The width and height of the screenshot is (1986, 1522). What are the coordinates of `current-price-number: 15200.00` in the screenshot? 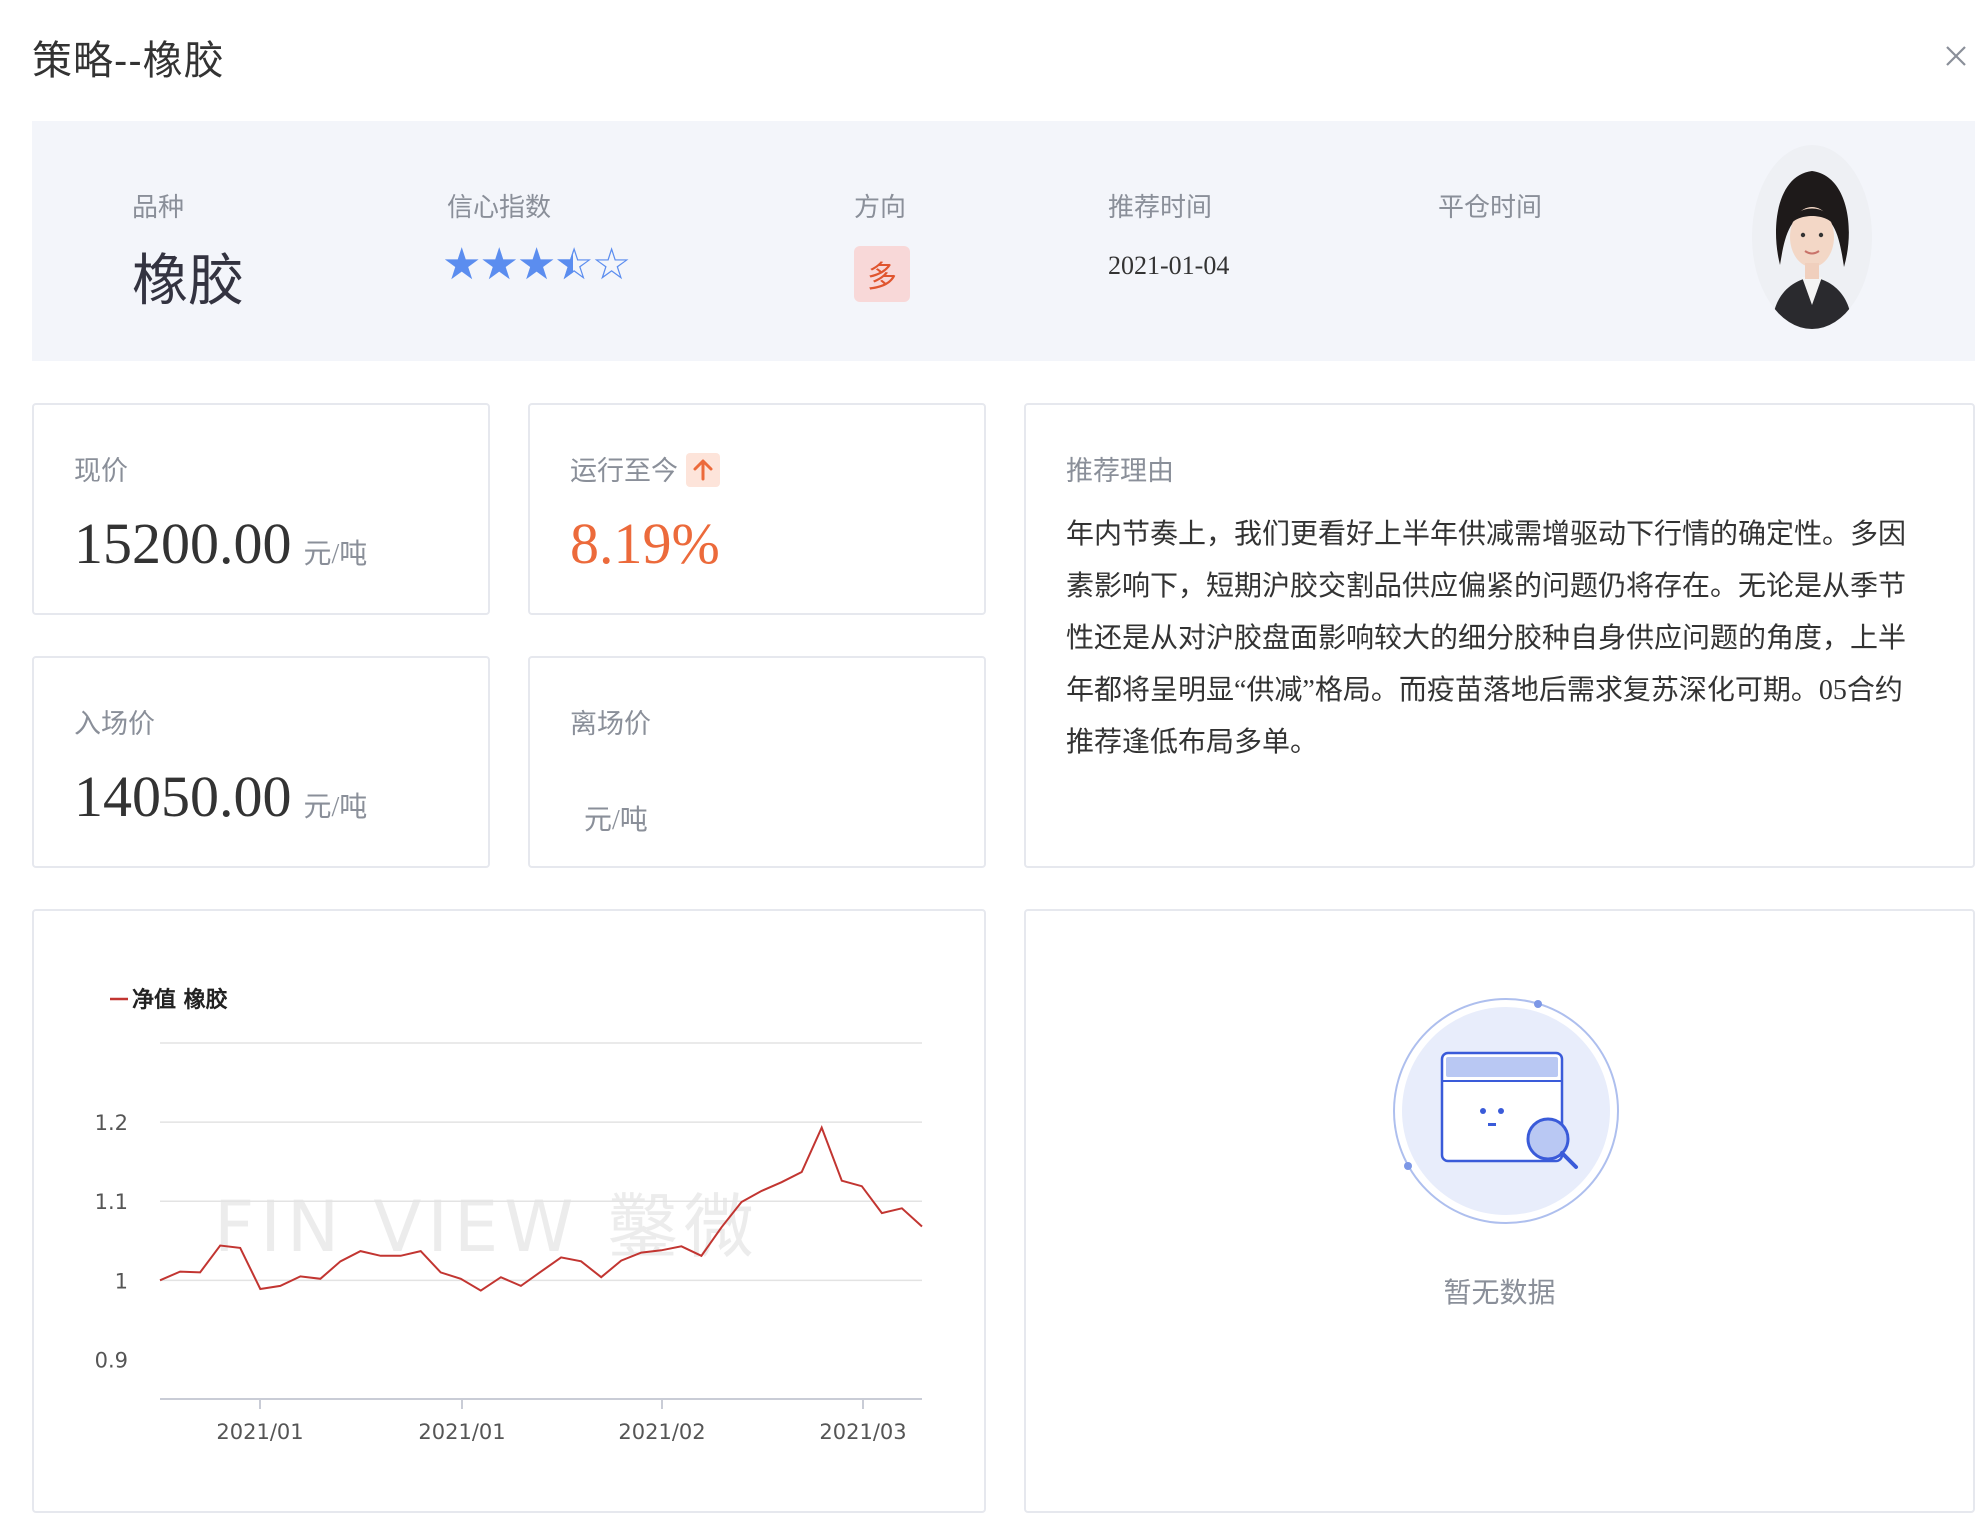 It's located at (183, 543).